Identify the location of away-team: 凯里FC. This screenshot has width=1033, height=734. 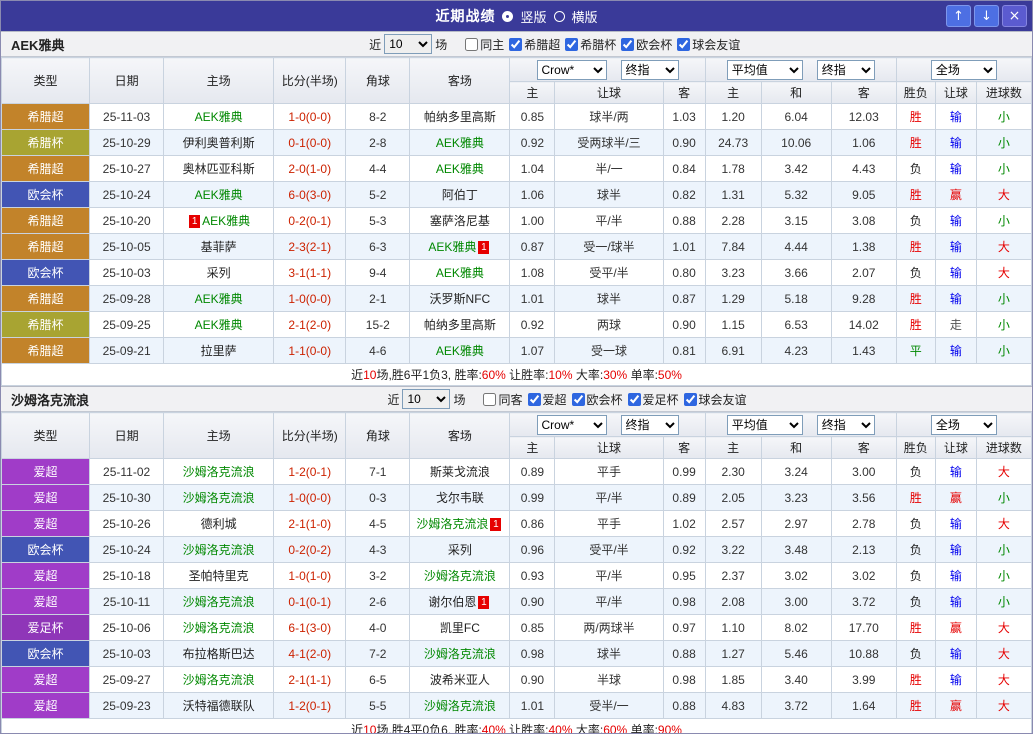
(460, 627).